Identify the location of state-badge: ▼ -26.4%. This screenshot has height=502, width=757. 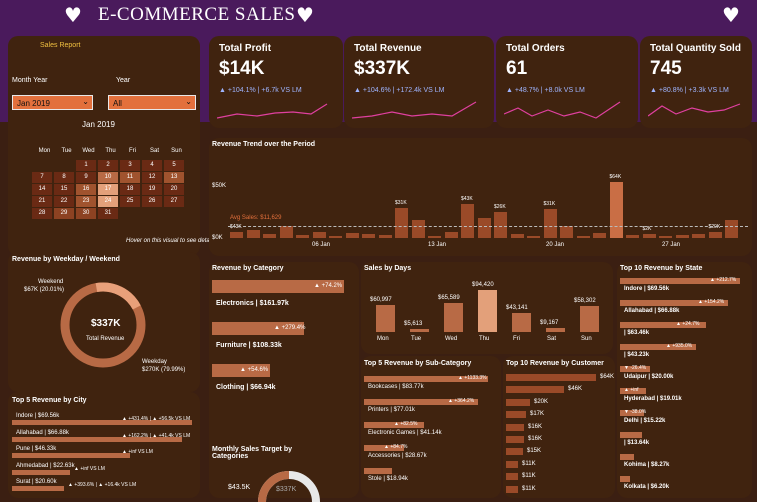
(635, 368).